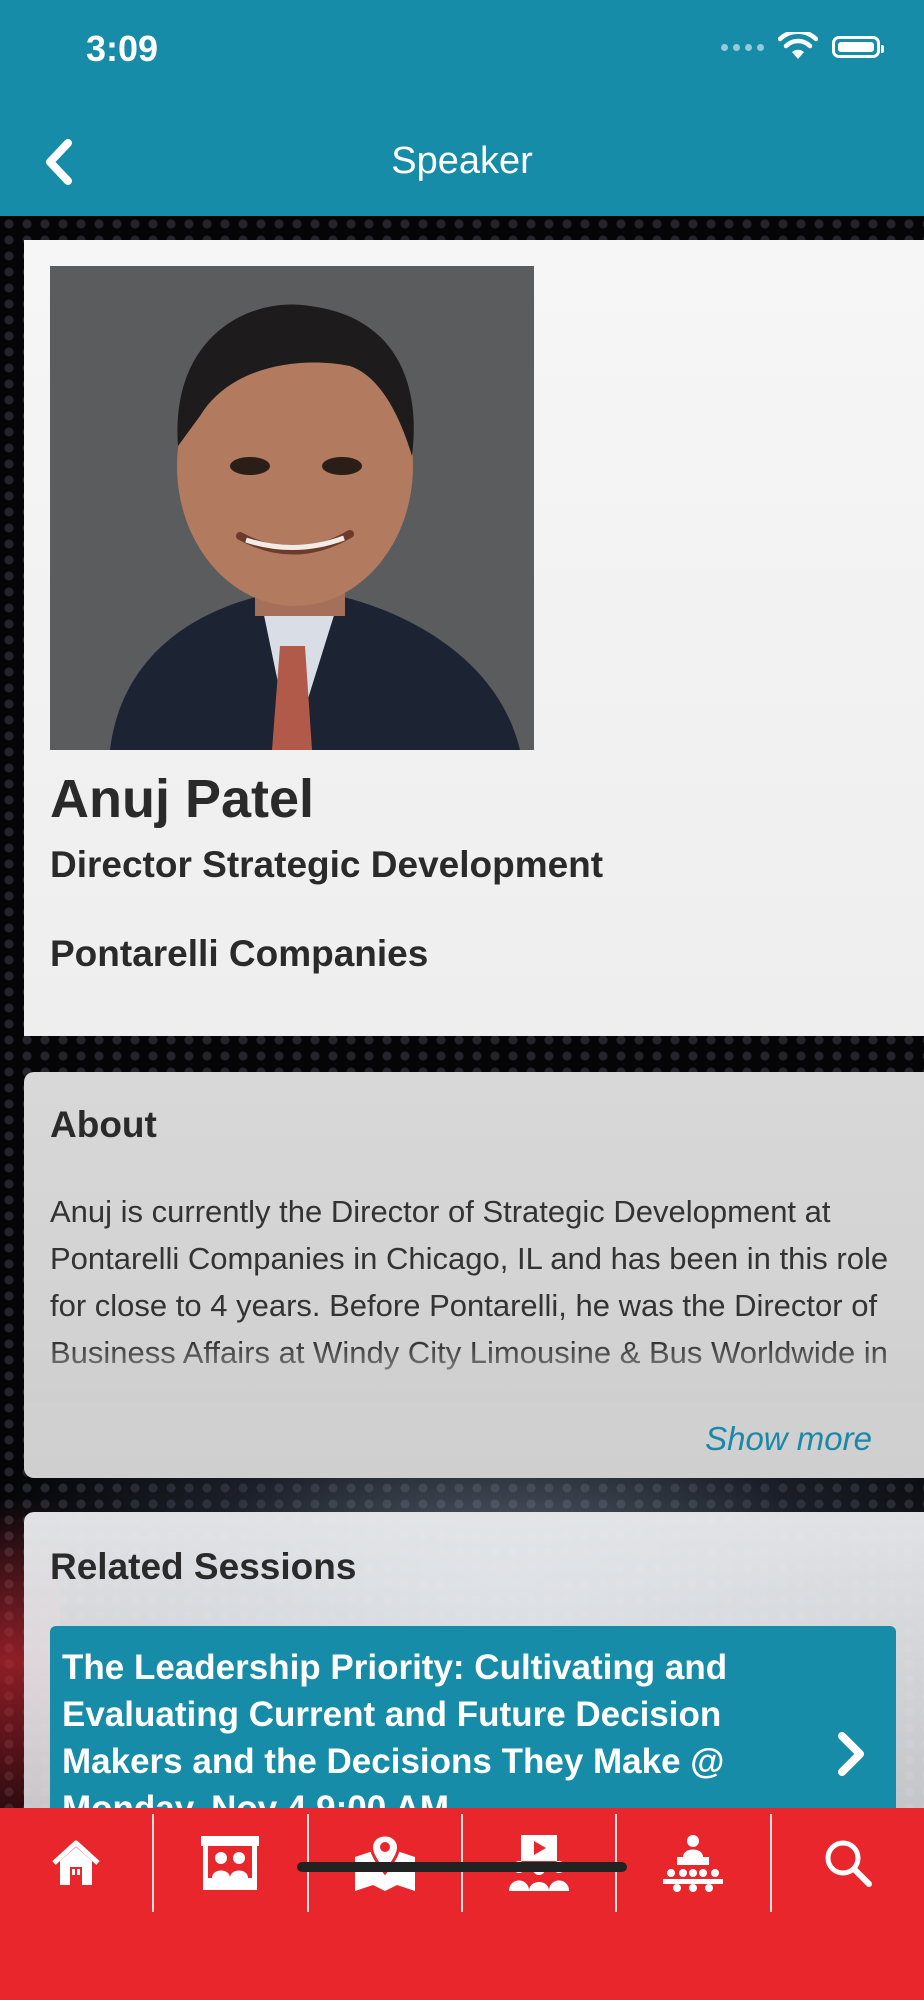  Describe the element at coordinates (462, 1867) in the screenshot. I see `home-indicator` at that location.